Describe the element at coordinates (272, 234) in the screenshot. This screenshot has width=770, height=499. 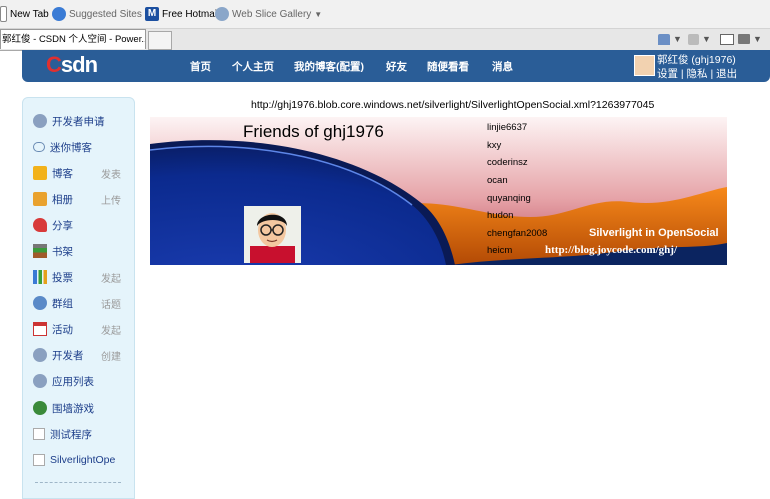
I see `user-portrait` at that location.